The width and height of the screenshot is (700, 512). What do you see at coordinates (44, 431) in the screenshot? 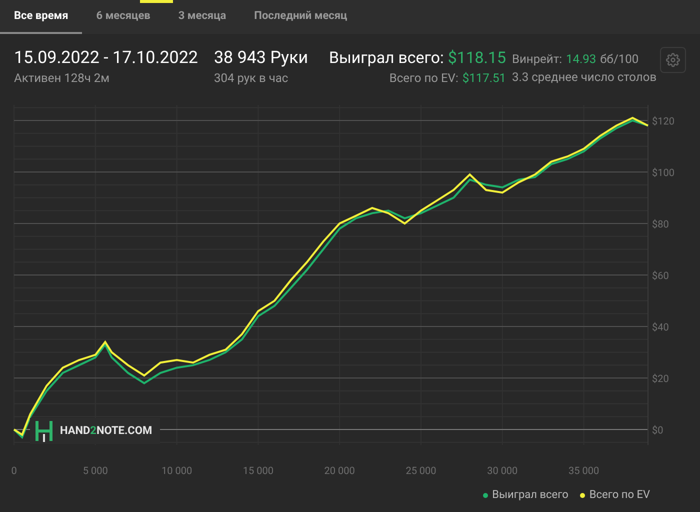
I see `logo-icon` at bounding box center [44, 431].